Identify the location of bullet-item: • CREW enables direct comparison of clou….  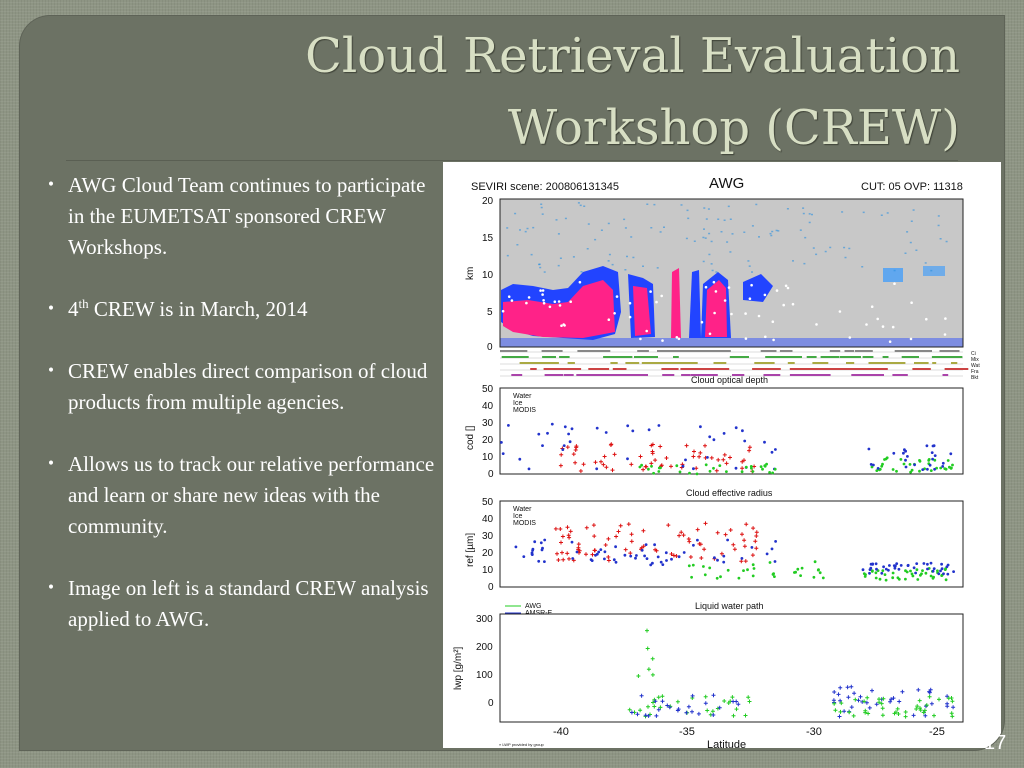
(240, 387).